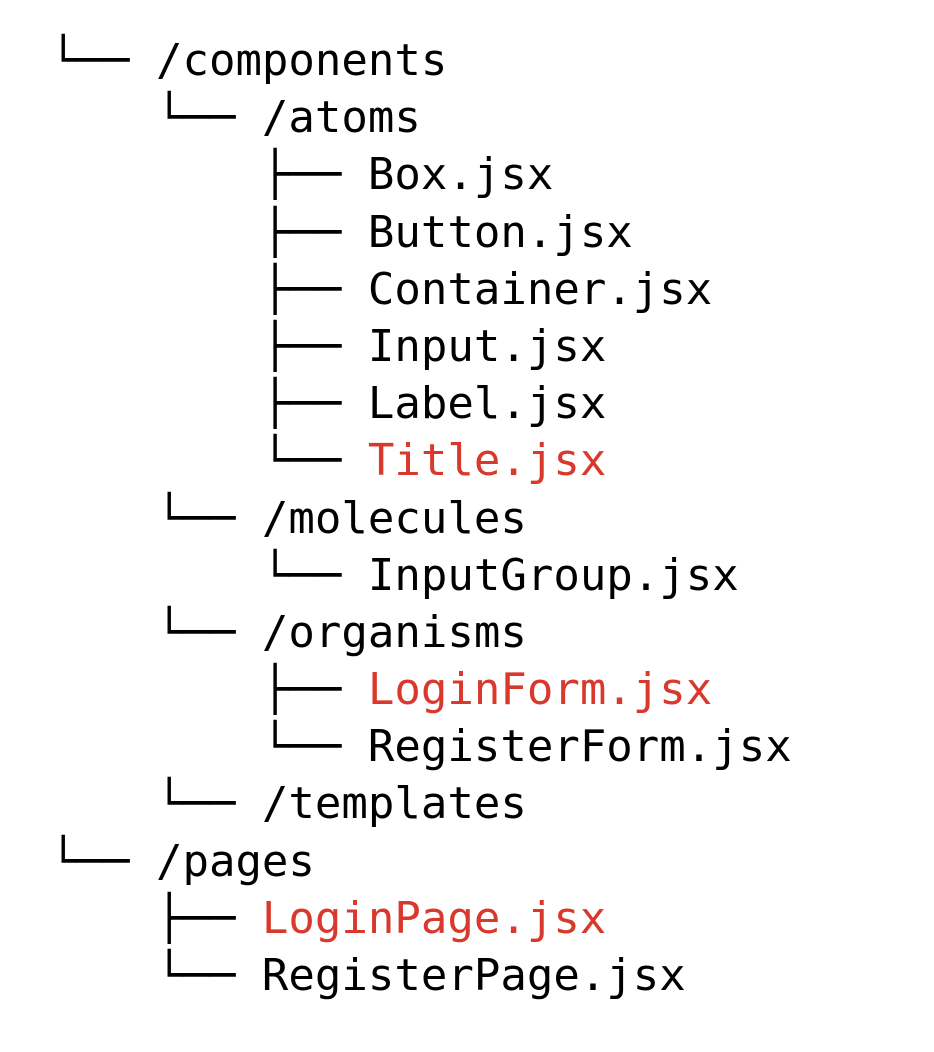 The image size is (934, 1052). What do you see at coordinates (579, 747) in the screenshot?
I see `tree-node-name: RegisterForm.jsx` at bounding box center [579, 747].